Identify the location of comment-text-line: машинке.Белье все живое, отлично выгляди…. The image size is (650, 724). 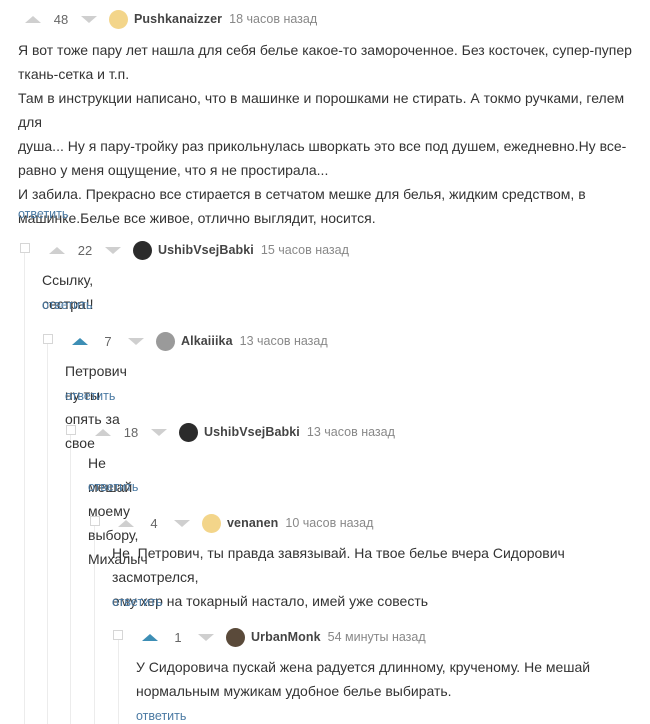
(197, 218).